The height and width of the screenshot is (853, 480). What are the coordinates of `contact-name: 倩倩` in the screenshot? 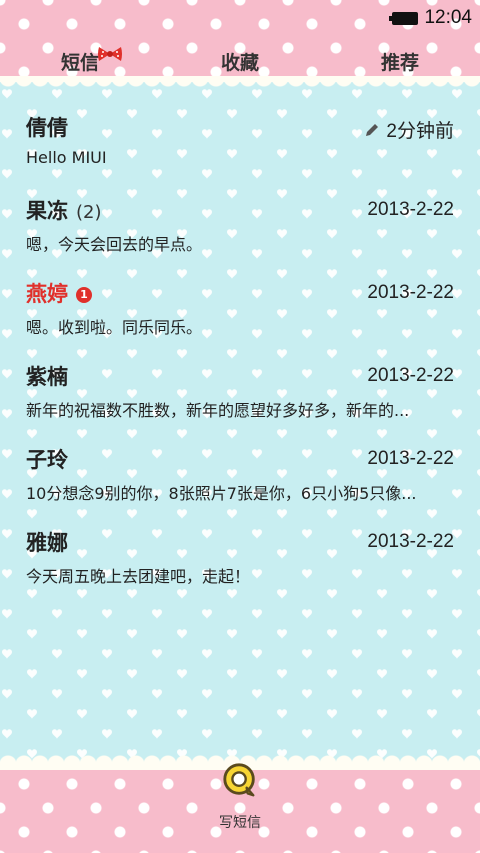 It's located at (47, 128).